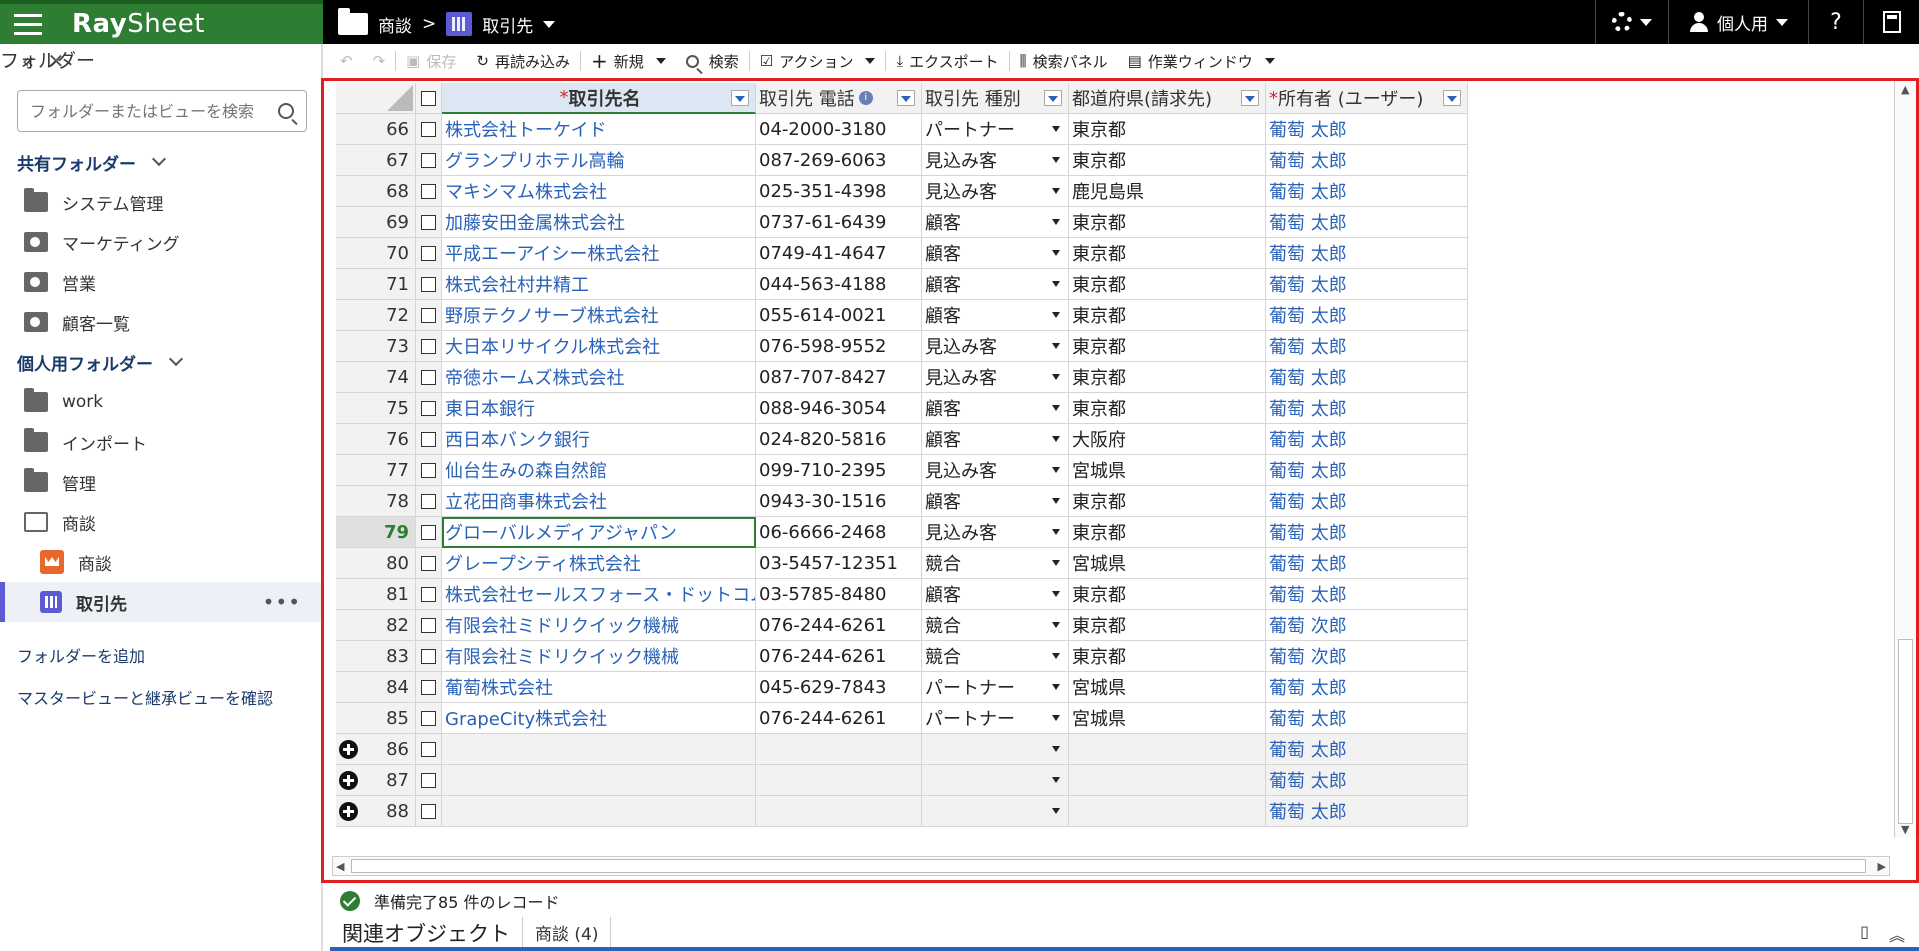 This screenshot has width=1919, height=951. Describe the element at coordinates (712, 61) in the screenshot. I see `search-button: 検索` at that location.